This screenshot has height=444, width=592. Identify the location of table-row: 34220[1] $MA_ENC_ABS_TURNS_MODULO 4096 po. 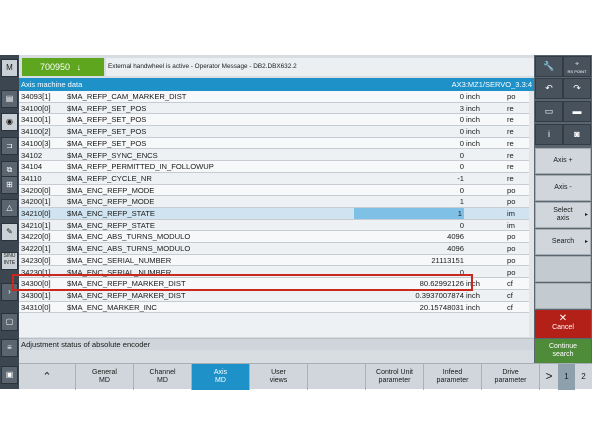
(276, 249).